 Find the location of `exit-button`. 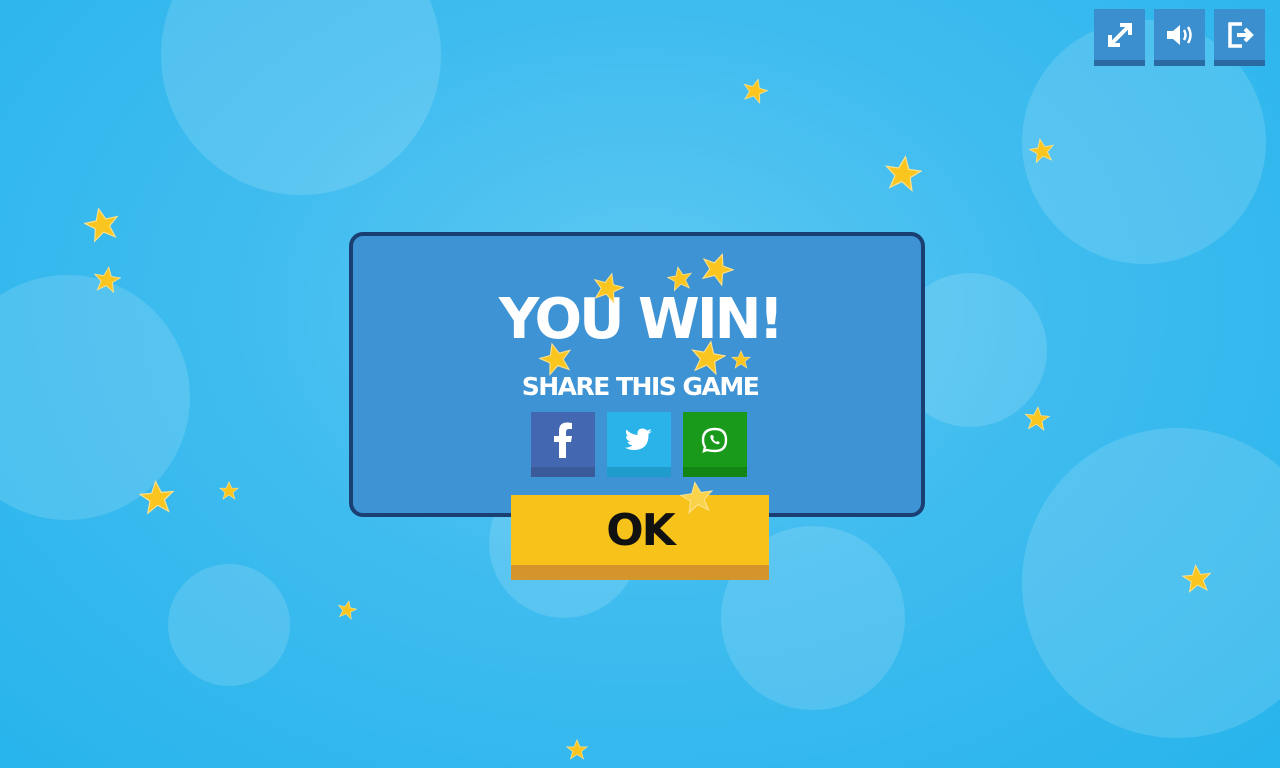

exit-button is located at coordinates (1239, 37).